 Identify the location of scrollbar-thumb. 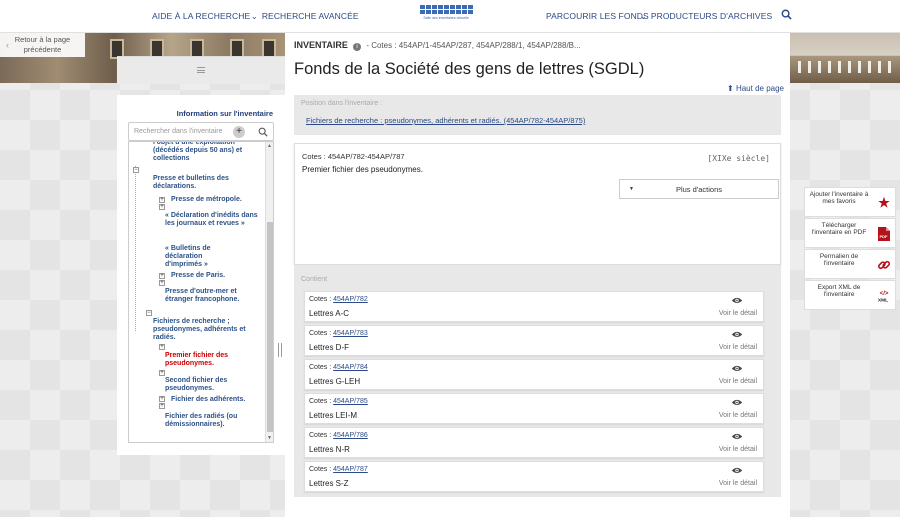
(270, 327).